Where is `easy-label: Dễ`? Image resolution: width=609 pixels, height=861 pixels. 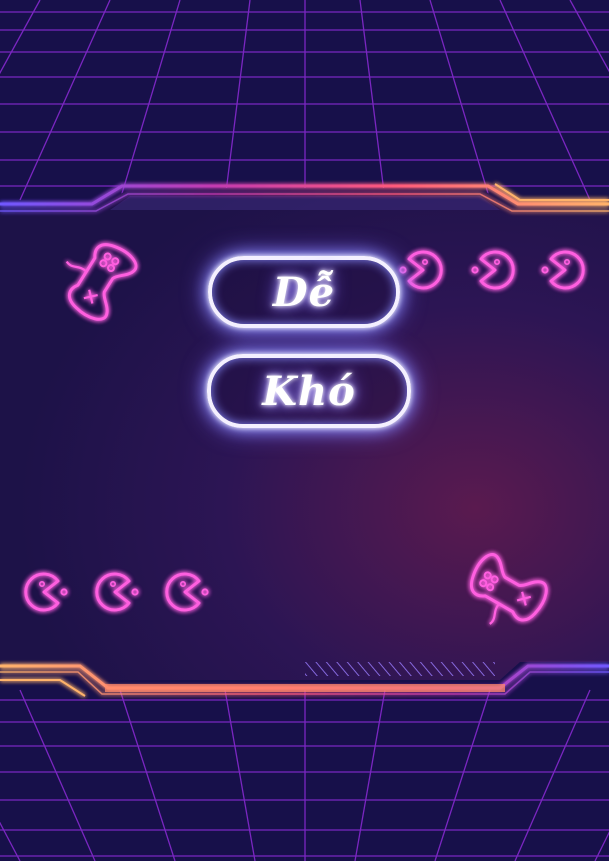
easy-label: Dễ is located at coordinates (304, 292).